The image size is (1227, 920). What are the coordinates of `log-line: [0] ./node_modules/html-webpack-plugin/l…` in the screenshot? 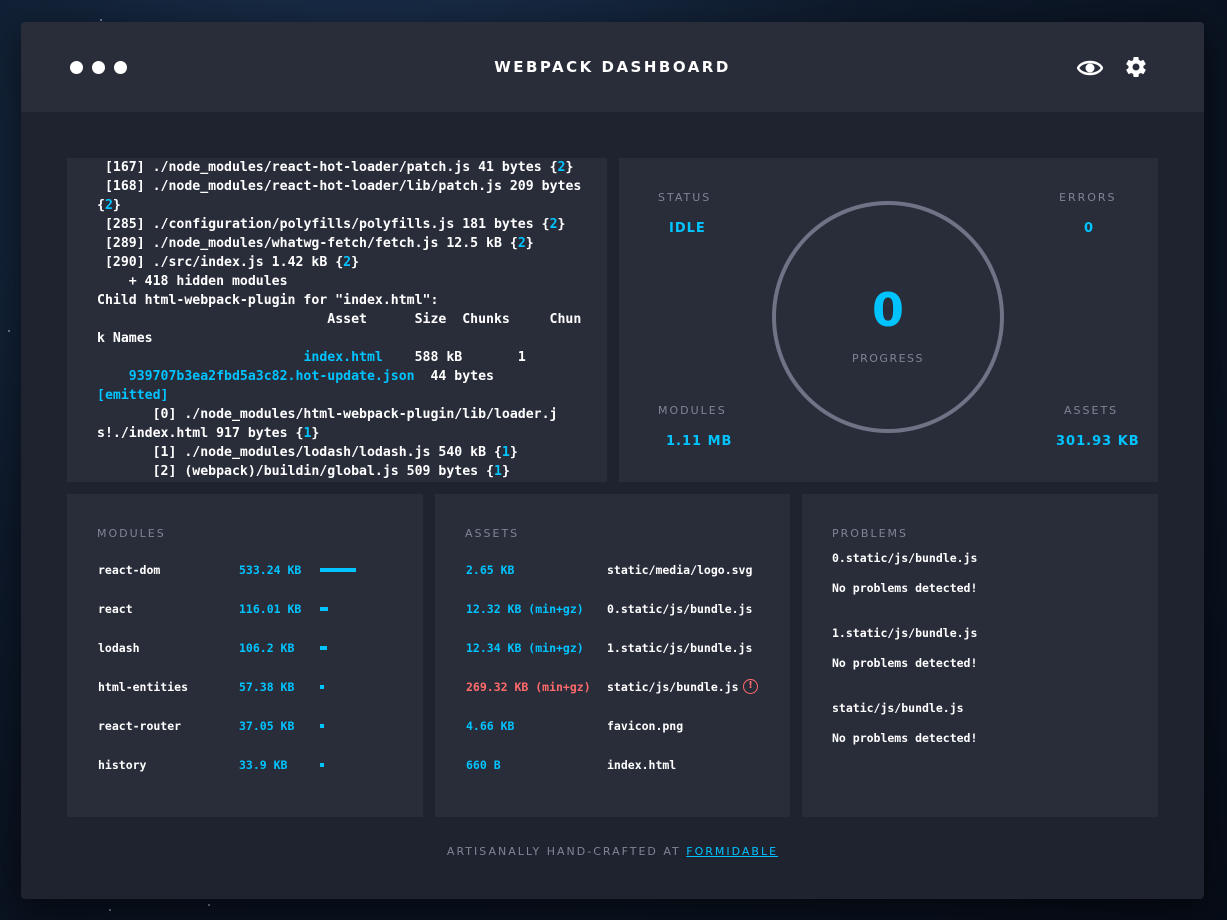 It's located at (341, 424).